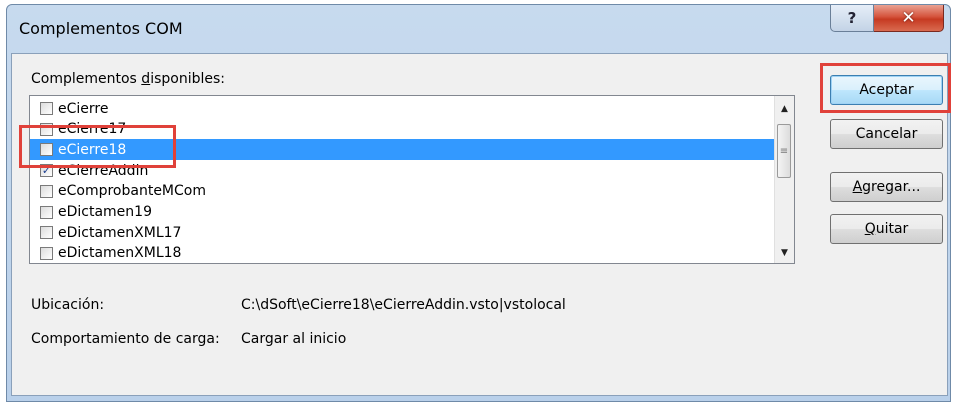 This screenshot has width=953, height=404. I want to click on caption-buttons: ? ✕, so click(887, 19).